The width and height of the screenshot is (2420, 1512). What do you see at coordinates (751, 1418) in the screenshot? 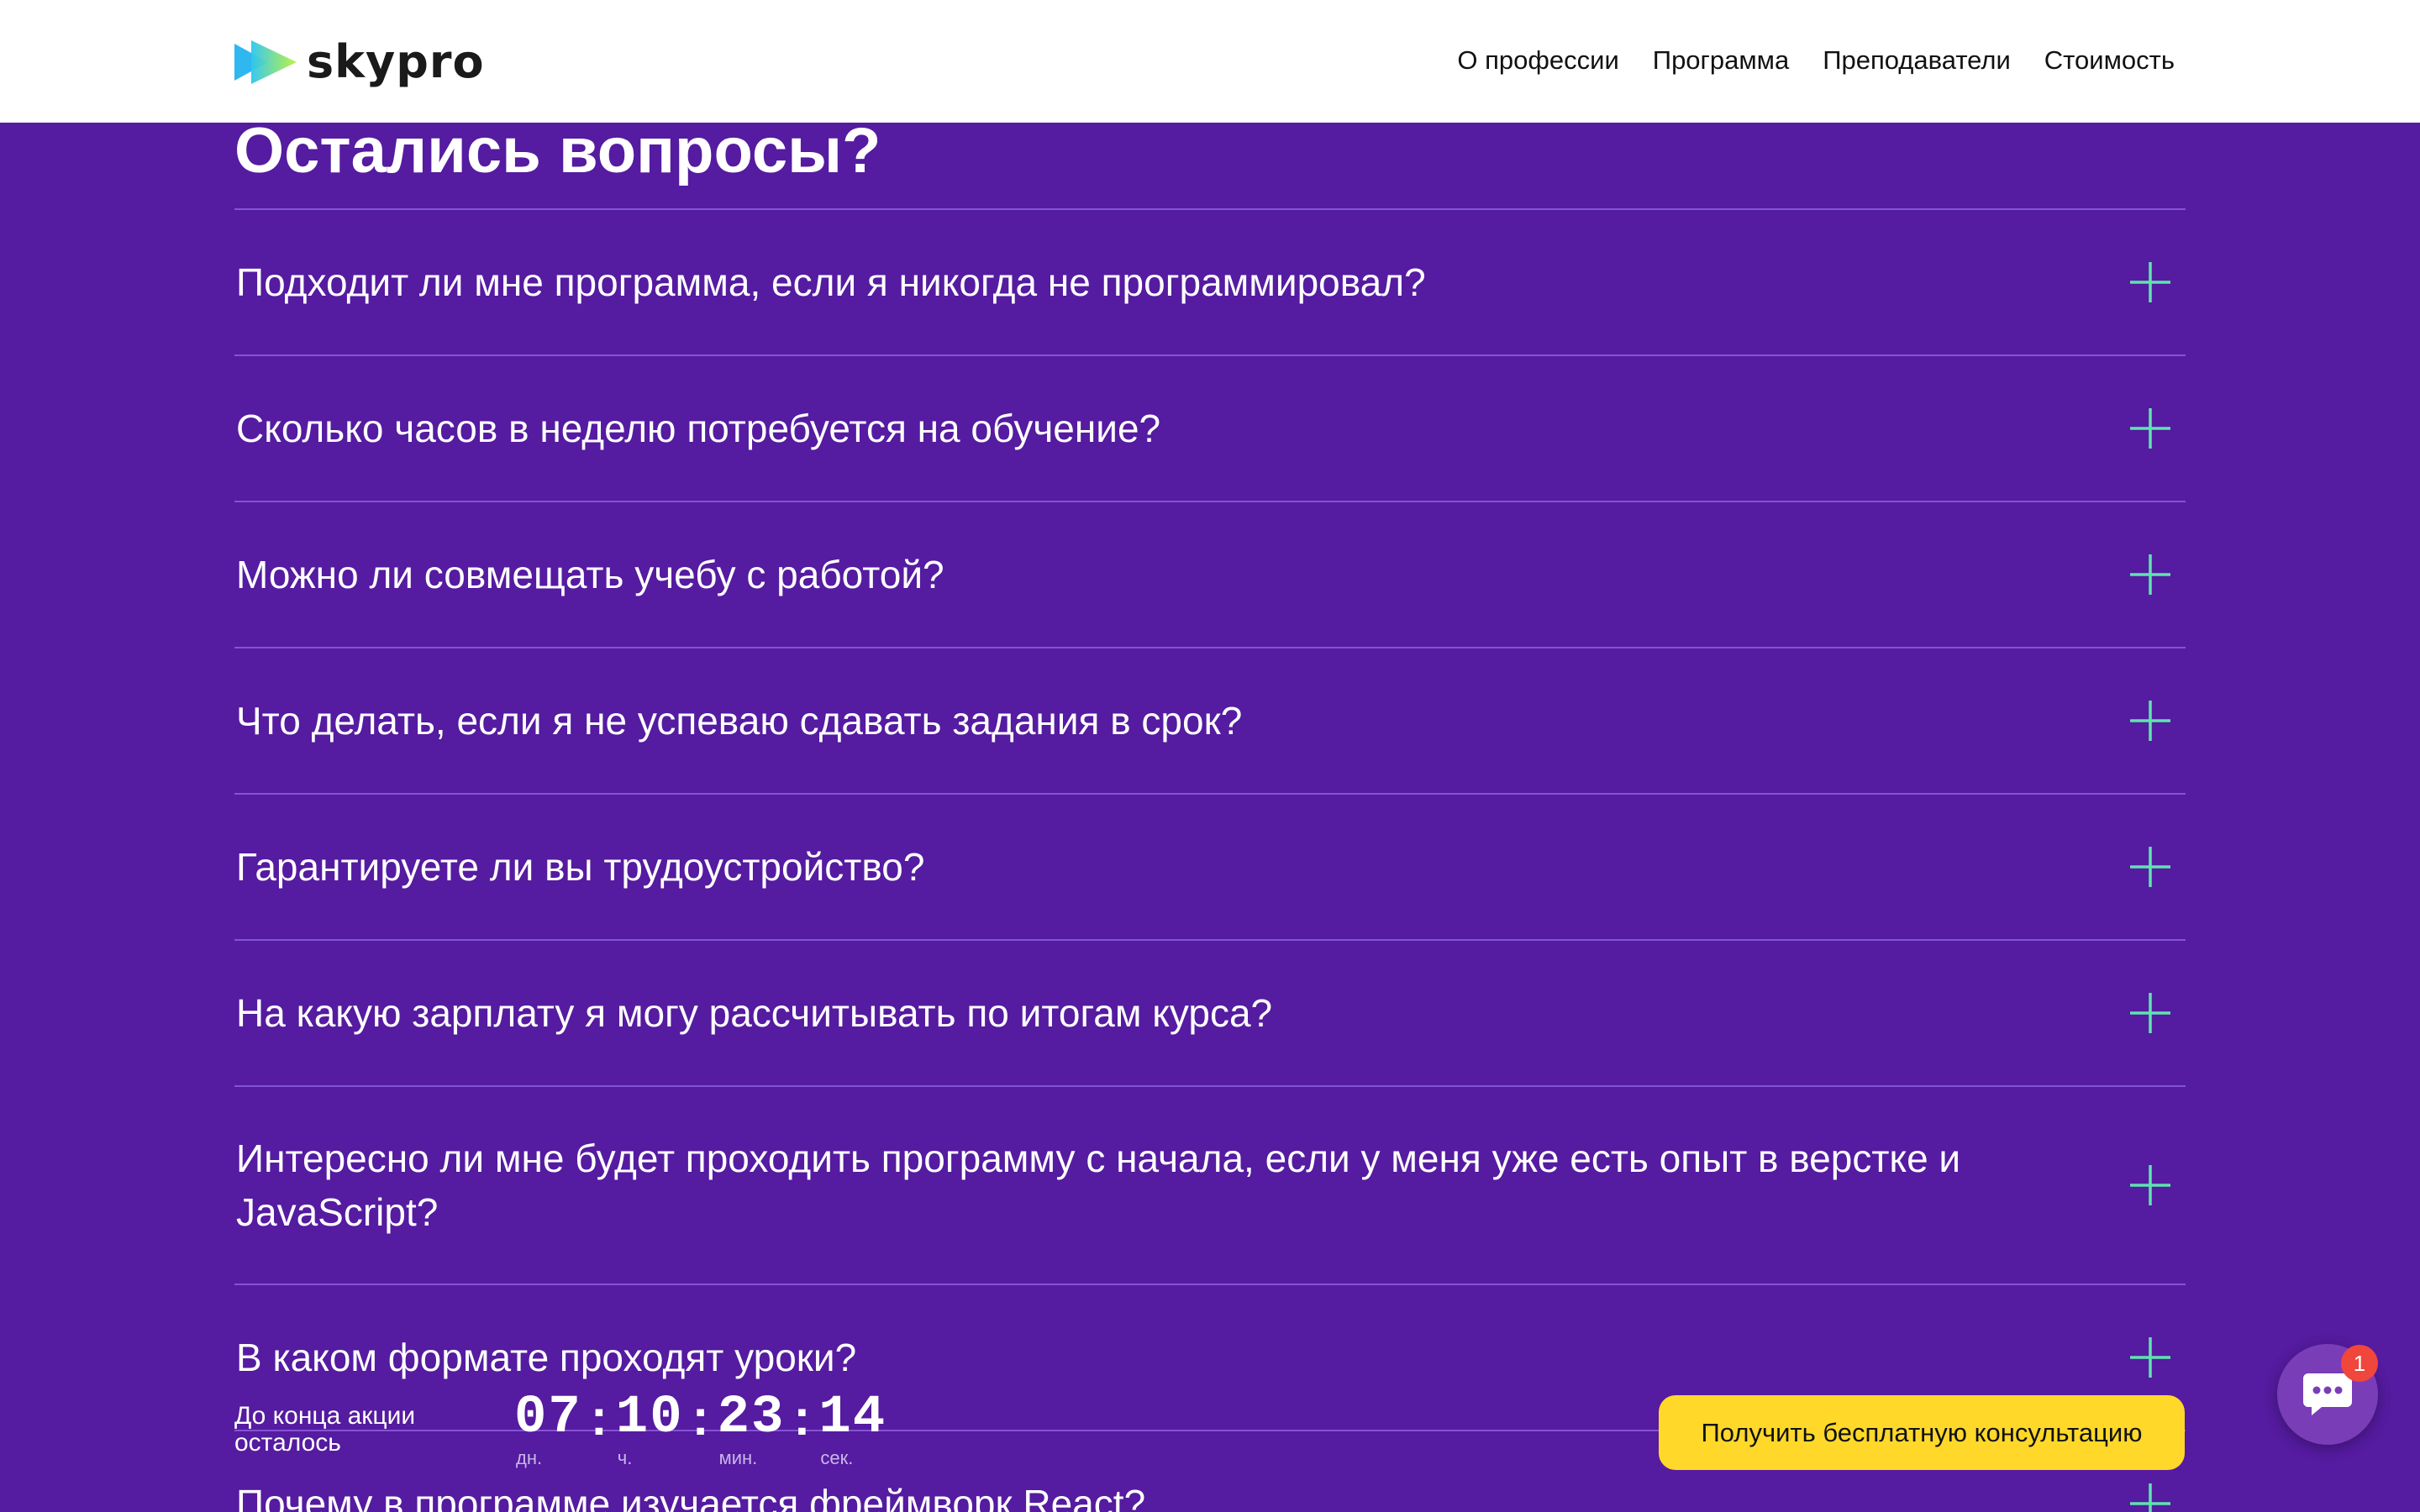
I see `timer-minutes-value: 23` at bounding box center [751, 1418].